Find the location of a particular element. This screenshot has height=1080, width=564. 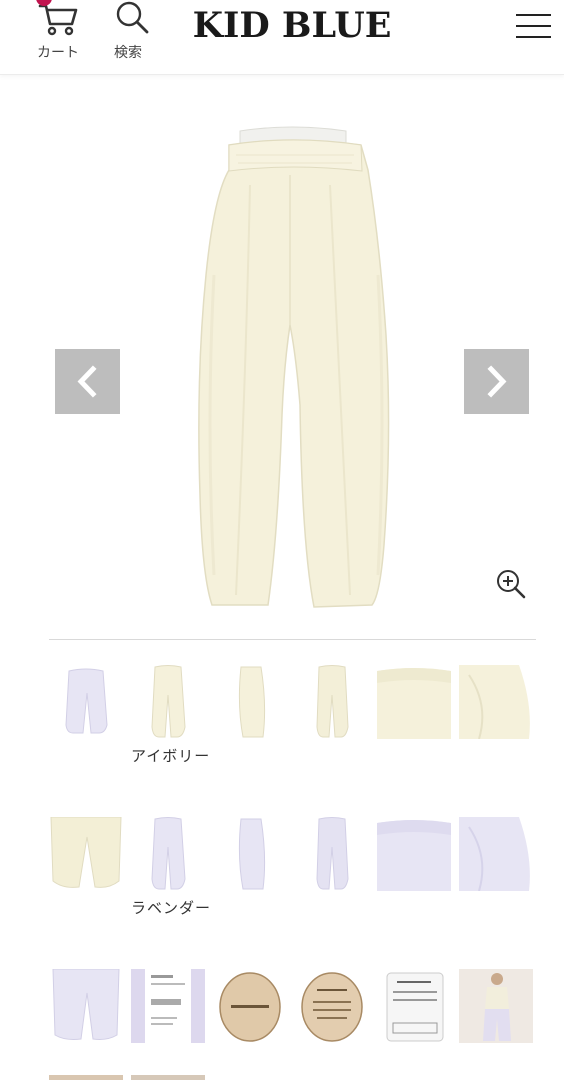

thumbnail-care-label-tag is located at coordinates (168, 1006).